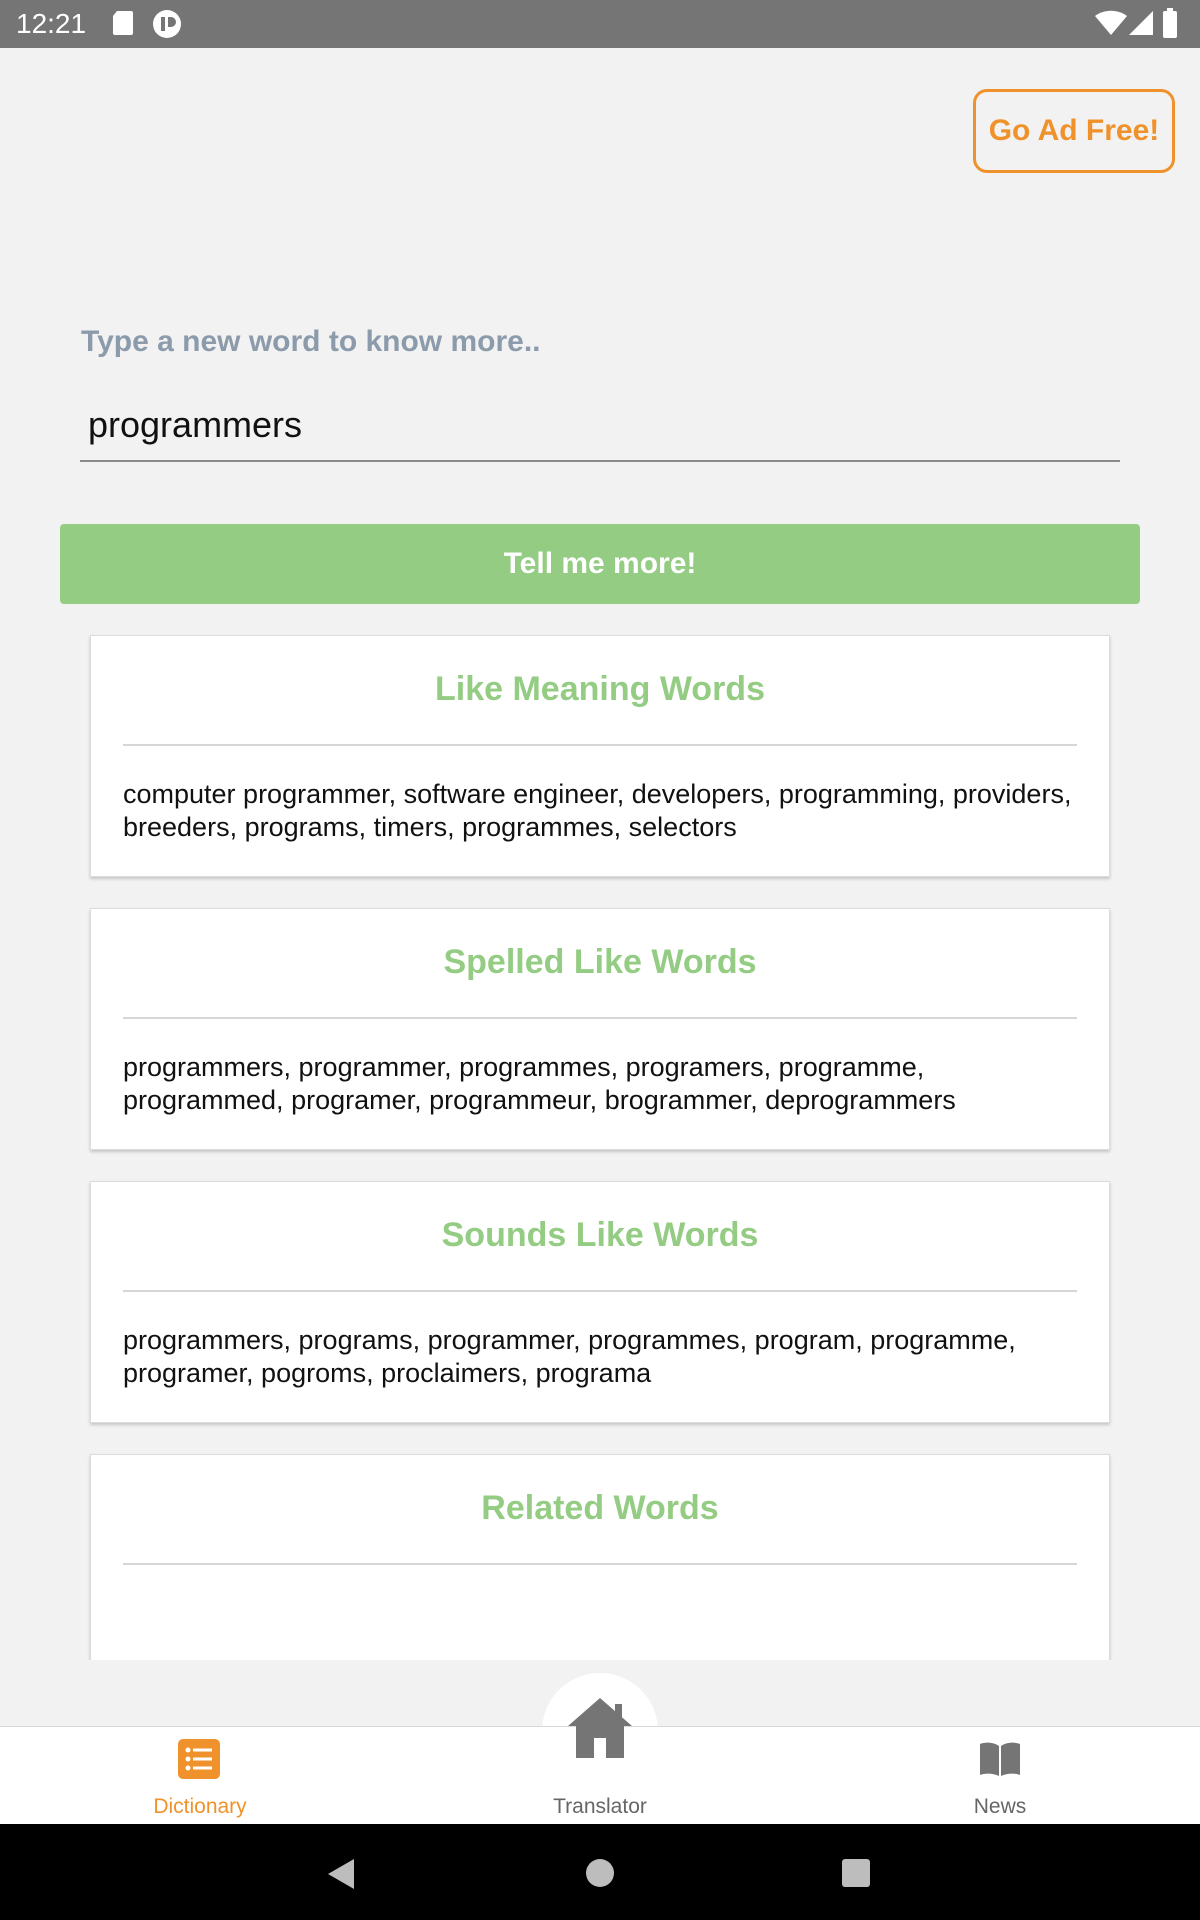  Describe the element at coordinates (1141, 25) in the screenshot. I see `signal-icon` at that location.